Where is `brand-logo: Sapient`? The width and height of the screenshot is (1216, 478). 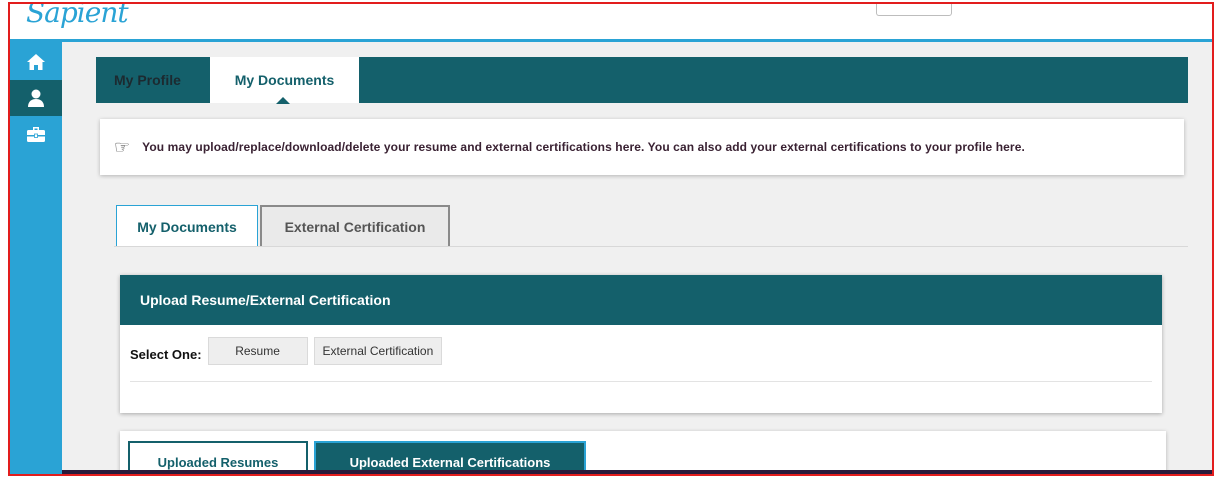 brand-logo: Sapient is located at coordinates (77, 16).